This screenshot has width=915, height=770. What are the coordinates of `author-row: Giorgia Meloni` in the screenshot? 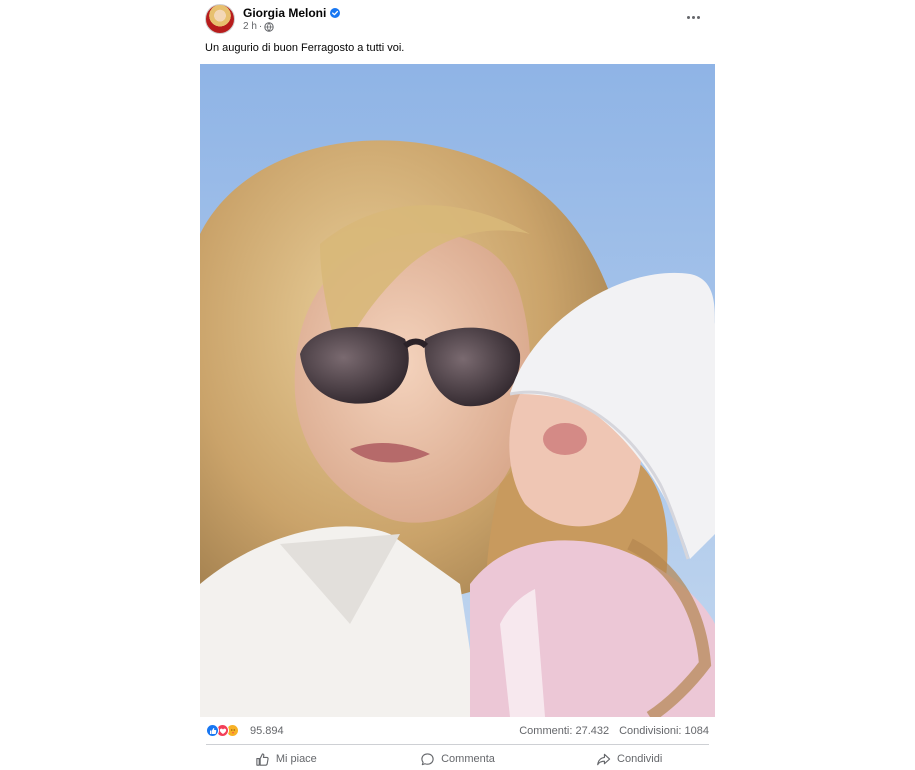 It's located at (292, 13).